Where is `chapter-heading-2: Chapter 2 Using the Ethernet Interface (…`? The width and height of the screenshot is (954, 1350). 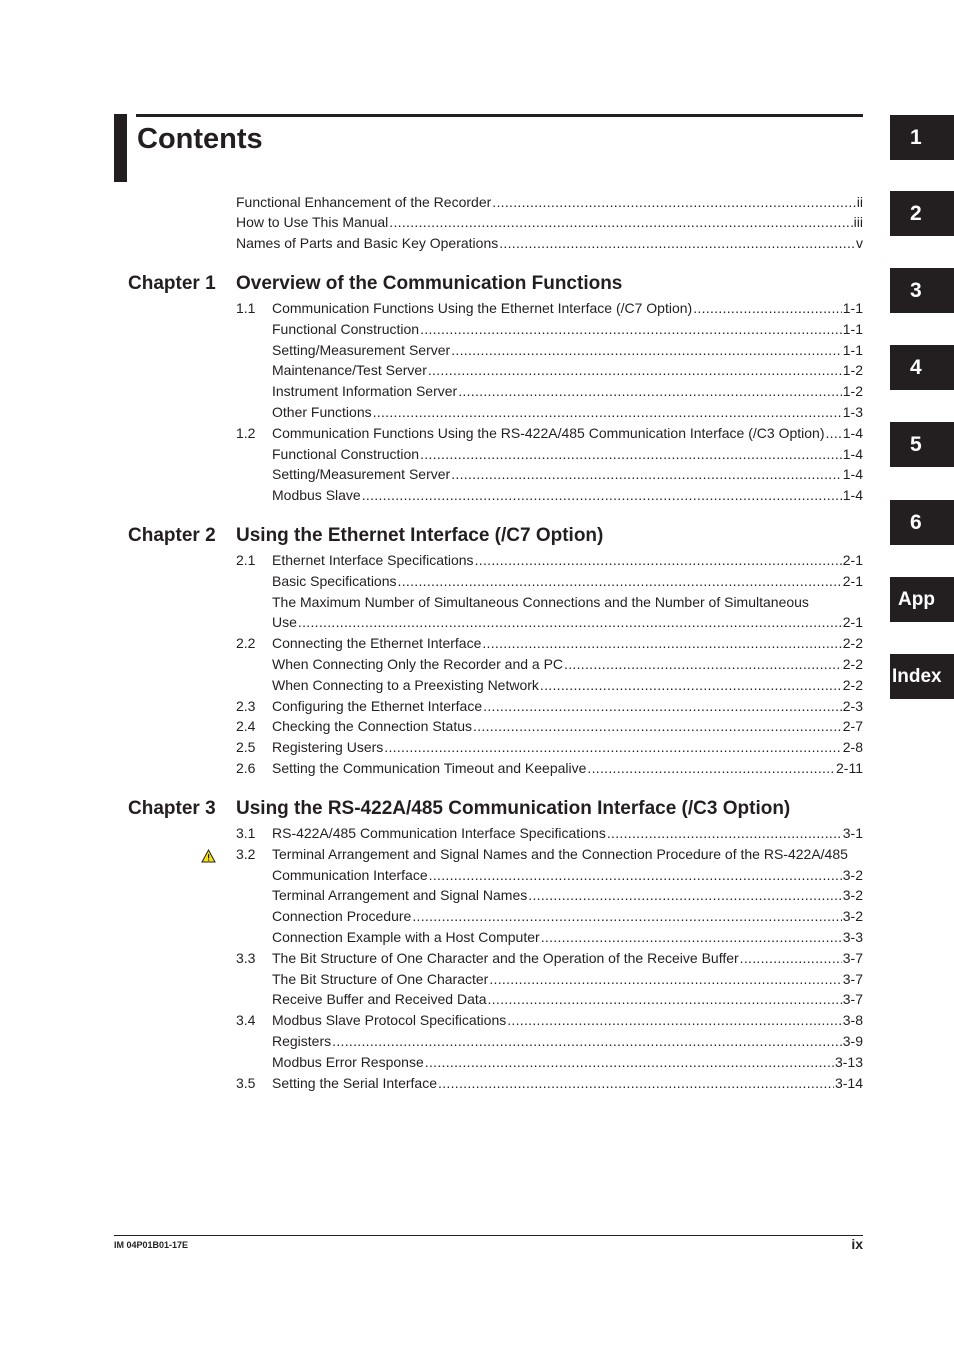
chapter-heading-2: Chapter 2 Using the Ethernet Interface (… is located at coordinates (498, 536).